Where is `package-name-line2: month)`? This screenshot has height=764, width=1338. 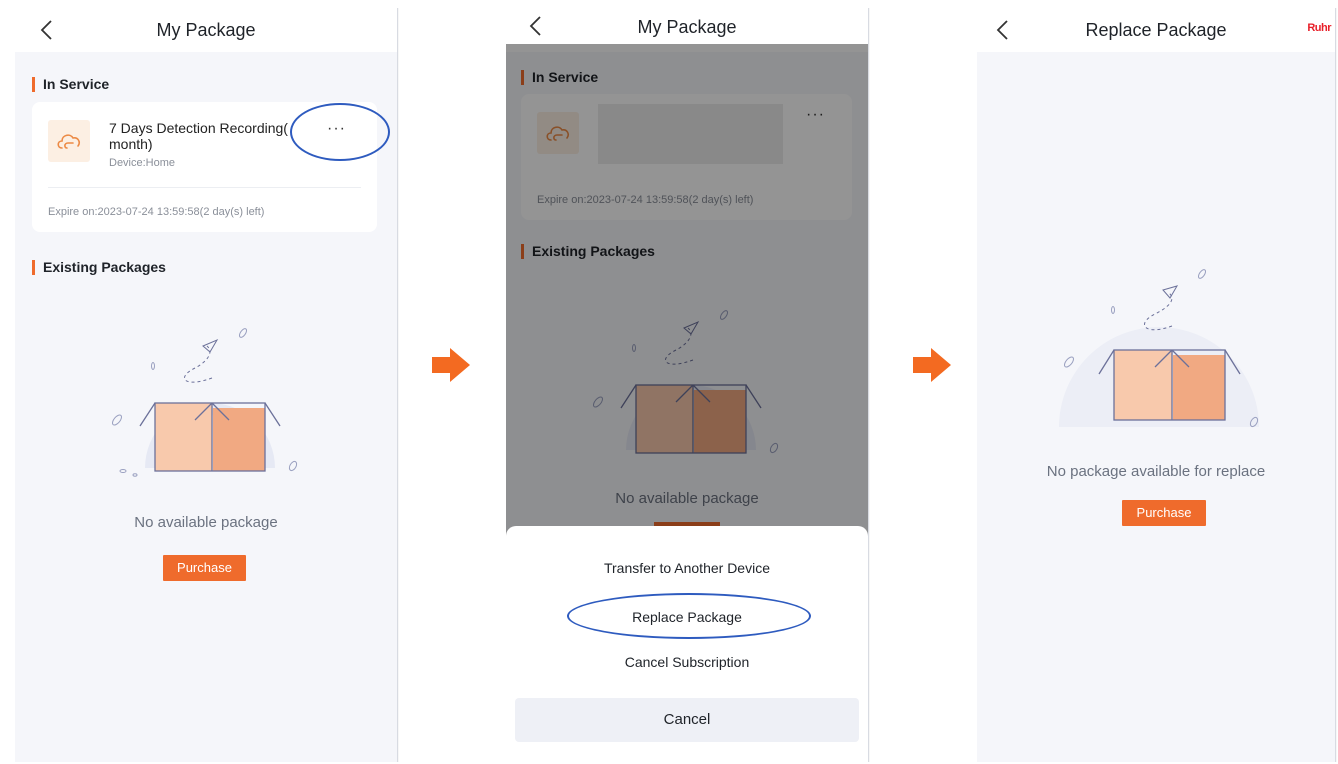
package-name-line2: month) is located at coordinates (131, 144).